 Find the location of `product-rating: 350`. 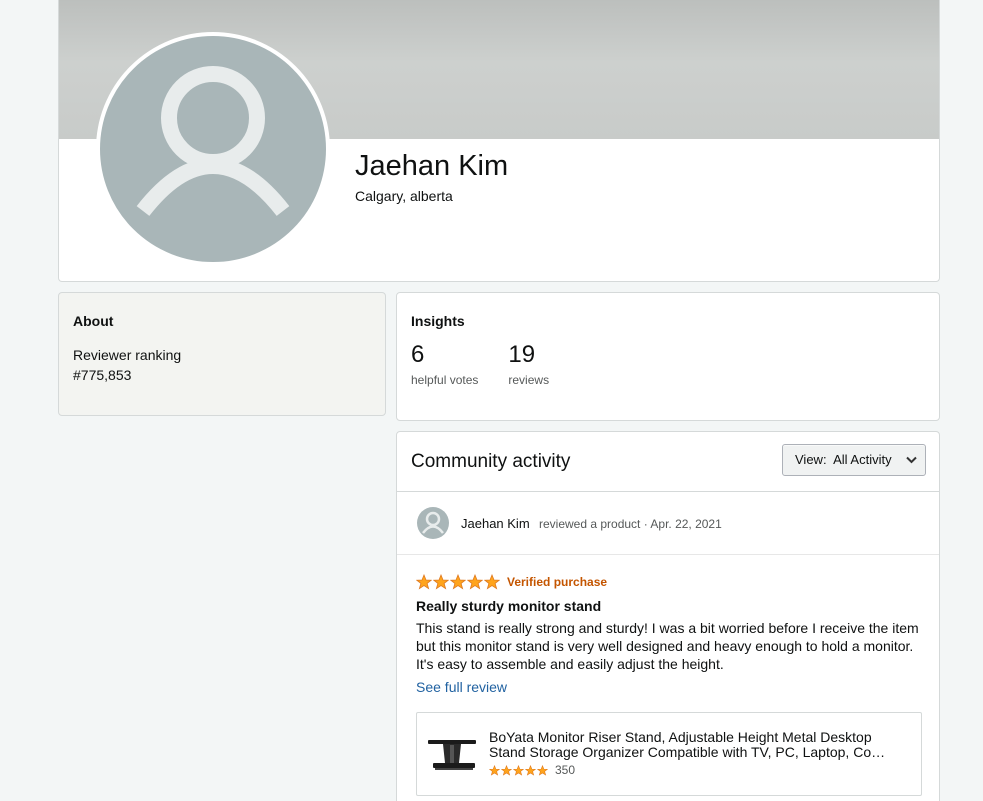

product-rating: 350 is located at coordinates (532, 770).